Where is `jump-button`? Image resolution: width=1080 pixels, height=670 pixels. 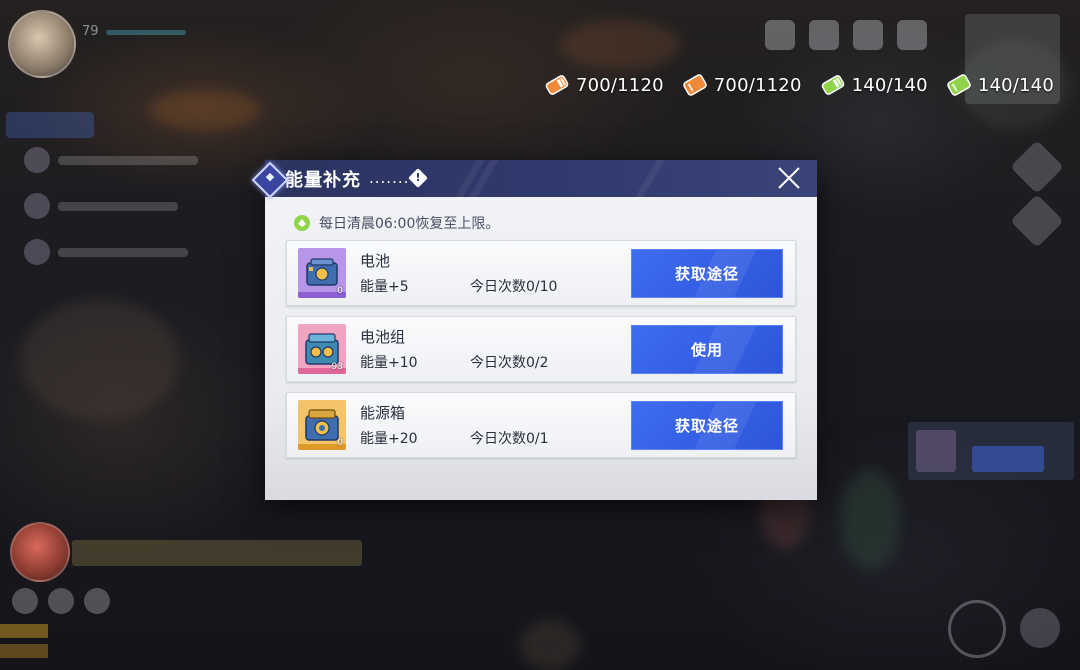
jump-button is located at coordinates (1040, 628).